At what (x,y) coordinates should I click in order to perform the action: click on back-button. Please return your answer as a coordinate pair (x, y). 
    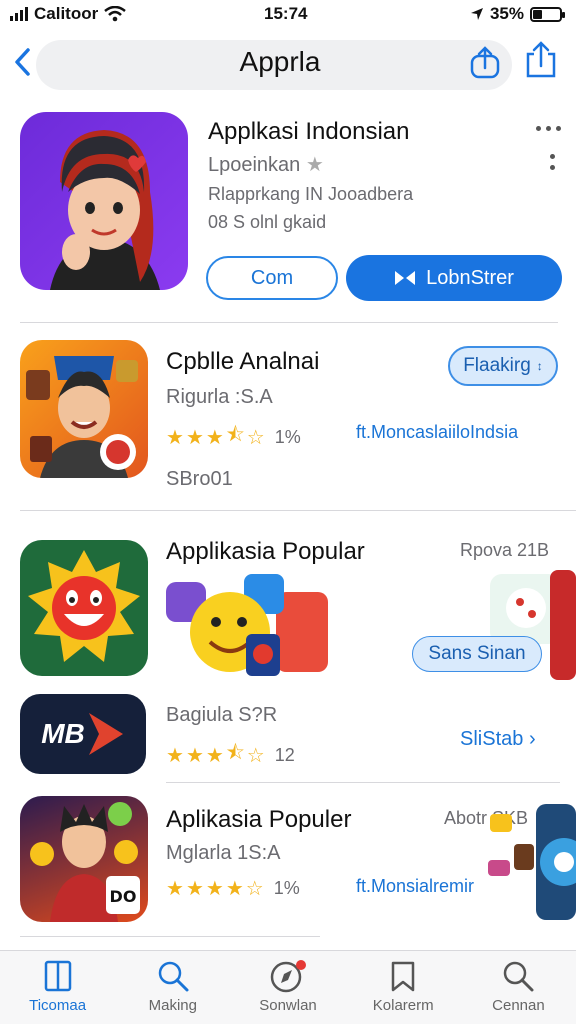
    Looking at the image, I should click on (22, 62).